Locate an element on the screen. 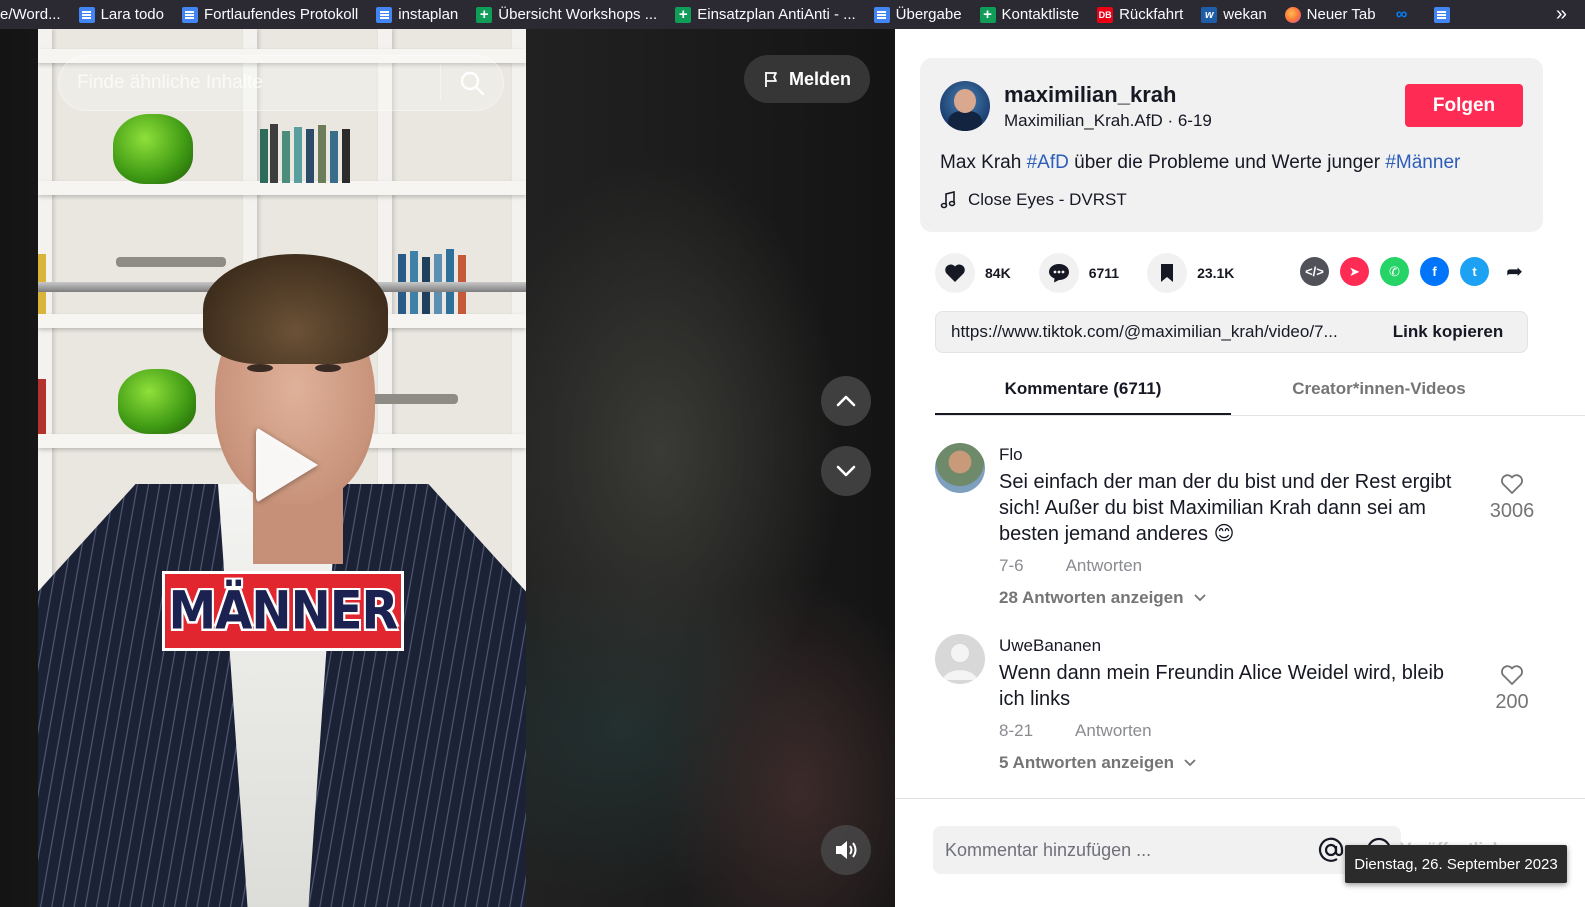 The height and width of the screenshot is (907, 1585). composer-divider is located at coordinates (1240, 798).